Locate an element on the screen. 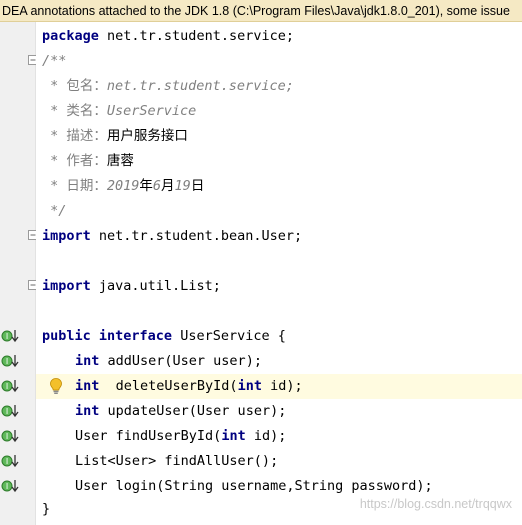  code-line: int addUser(User user); is located at coordinates (279, 361).